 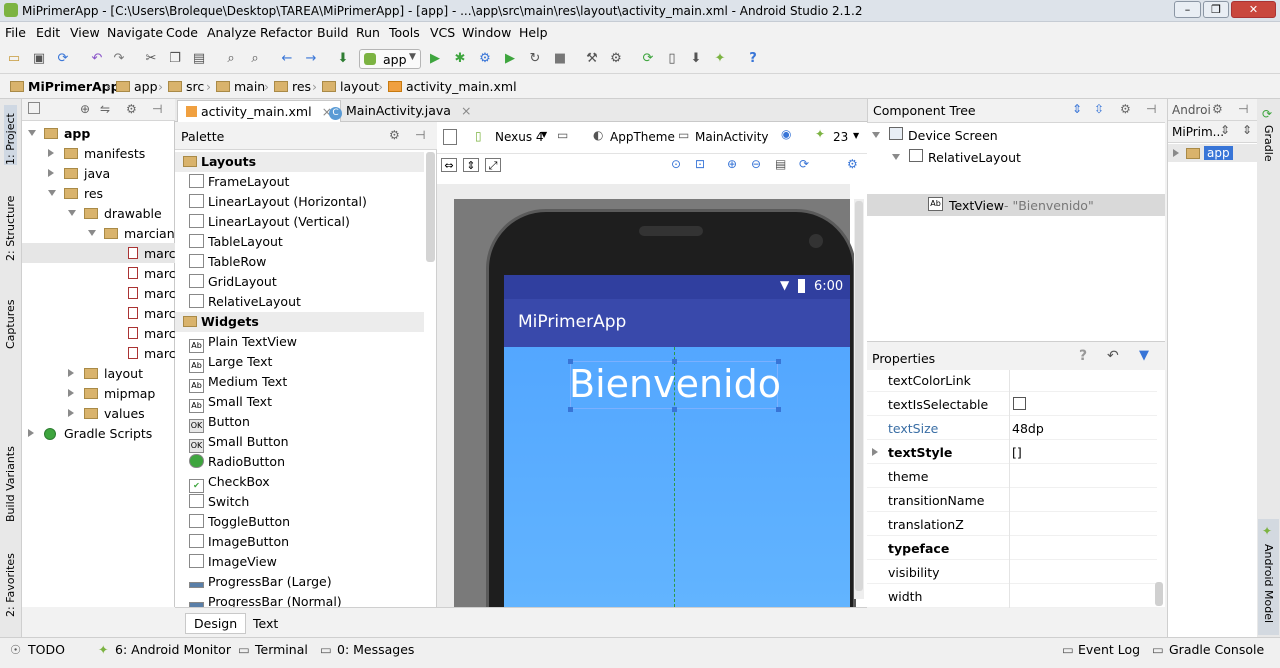 What do you see at coordinates (229, 483) in the screenshot?
I see `palette-item: ✔ CheckBox` at bounding box center [229, 483].